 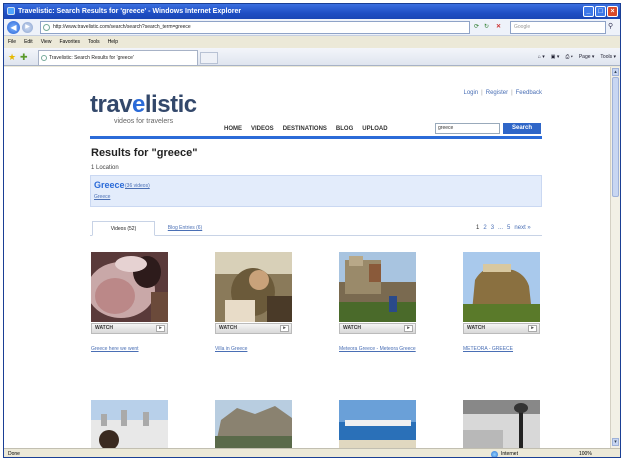 What do you see at coordinates (69, 42) in the screenshot?
I see `menu-favorites: Favorites` at bounding box center [69, 42].